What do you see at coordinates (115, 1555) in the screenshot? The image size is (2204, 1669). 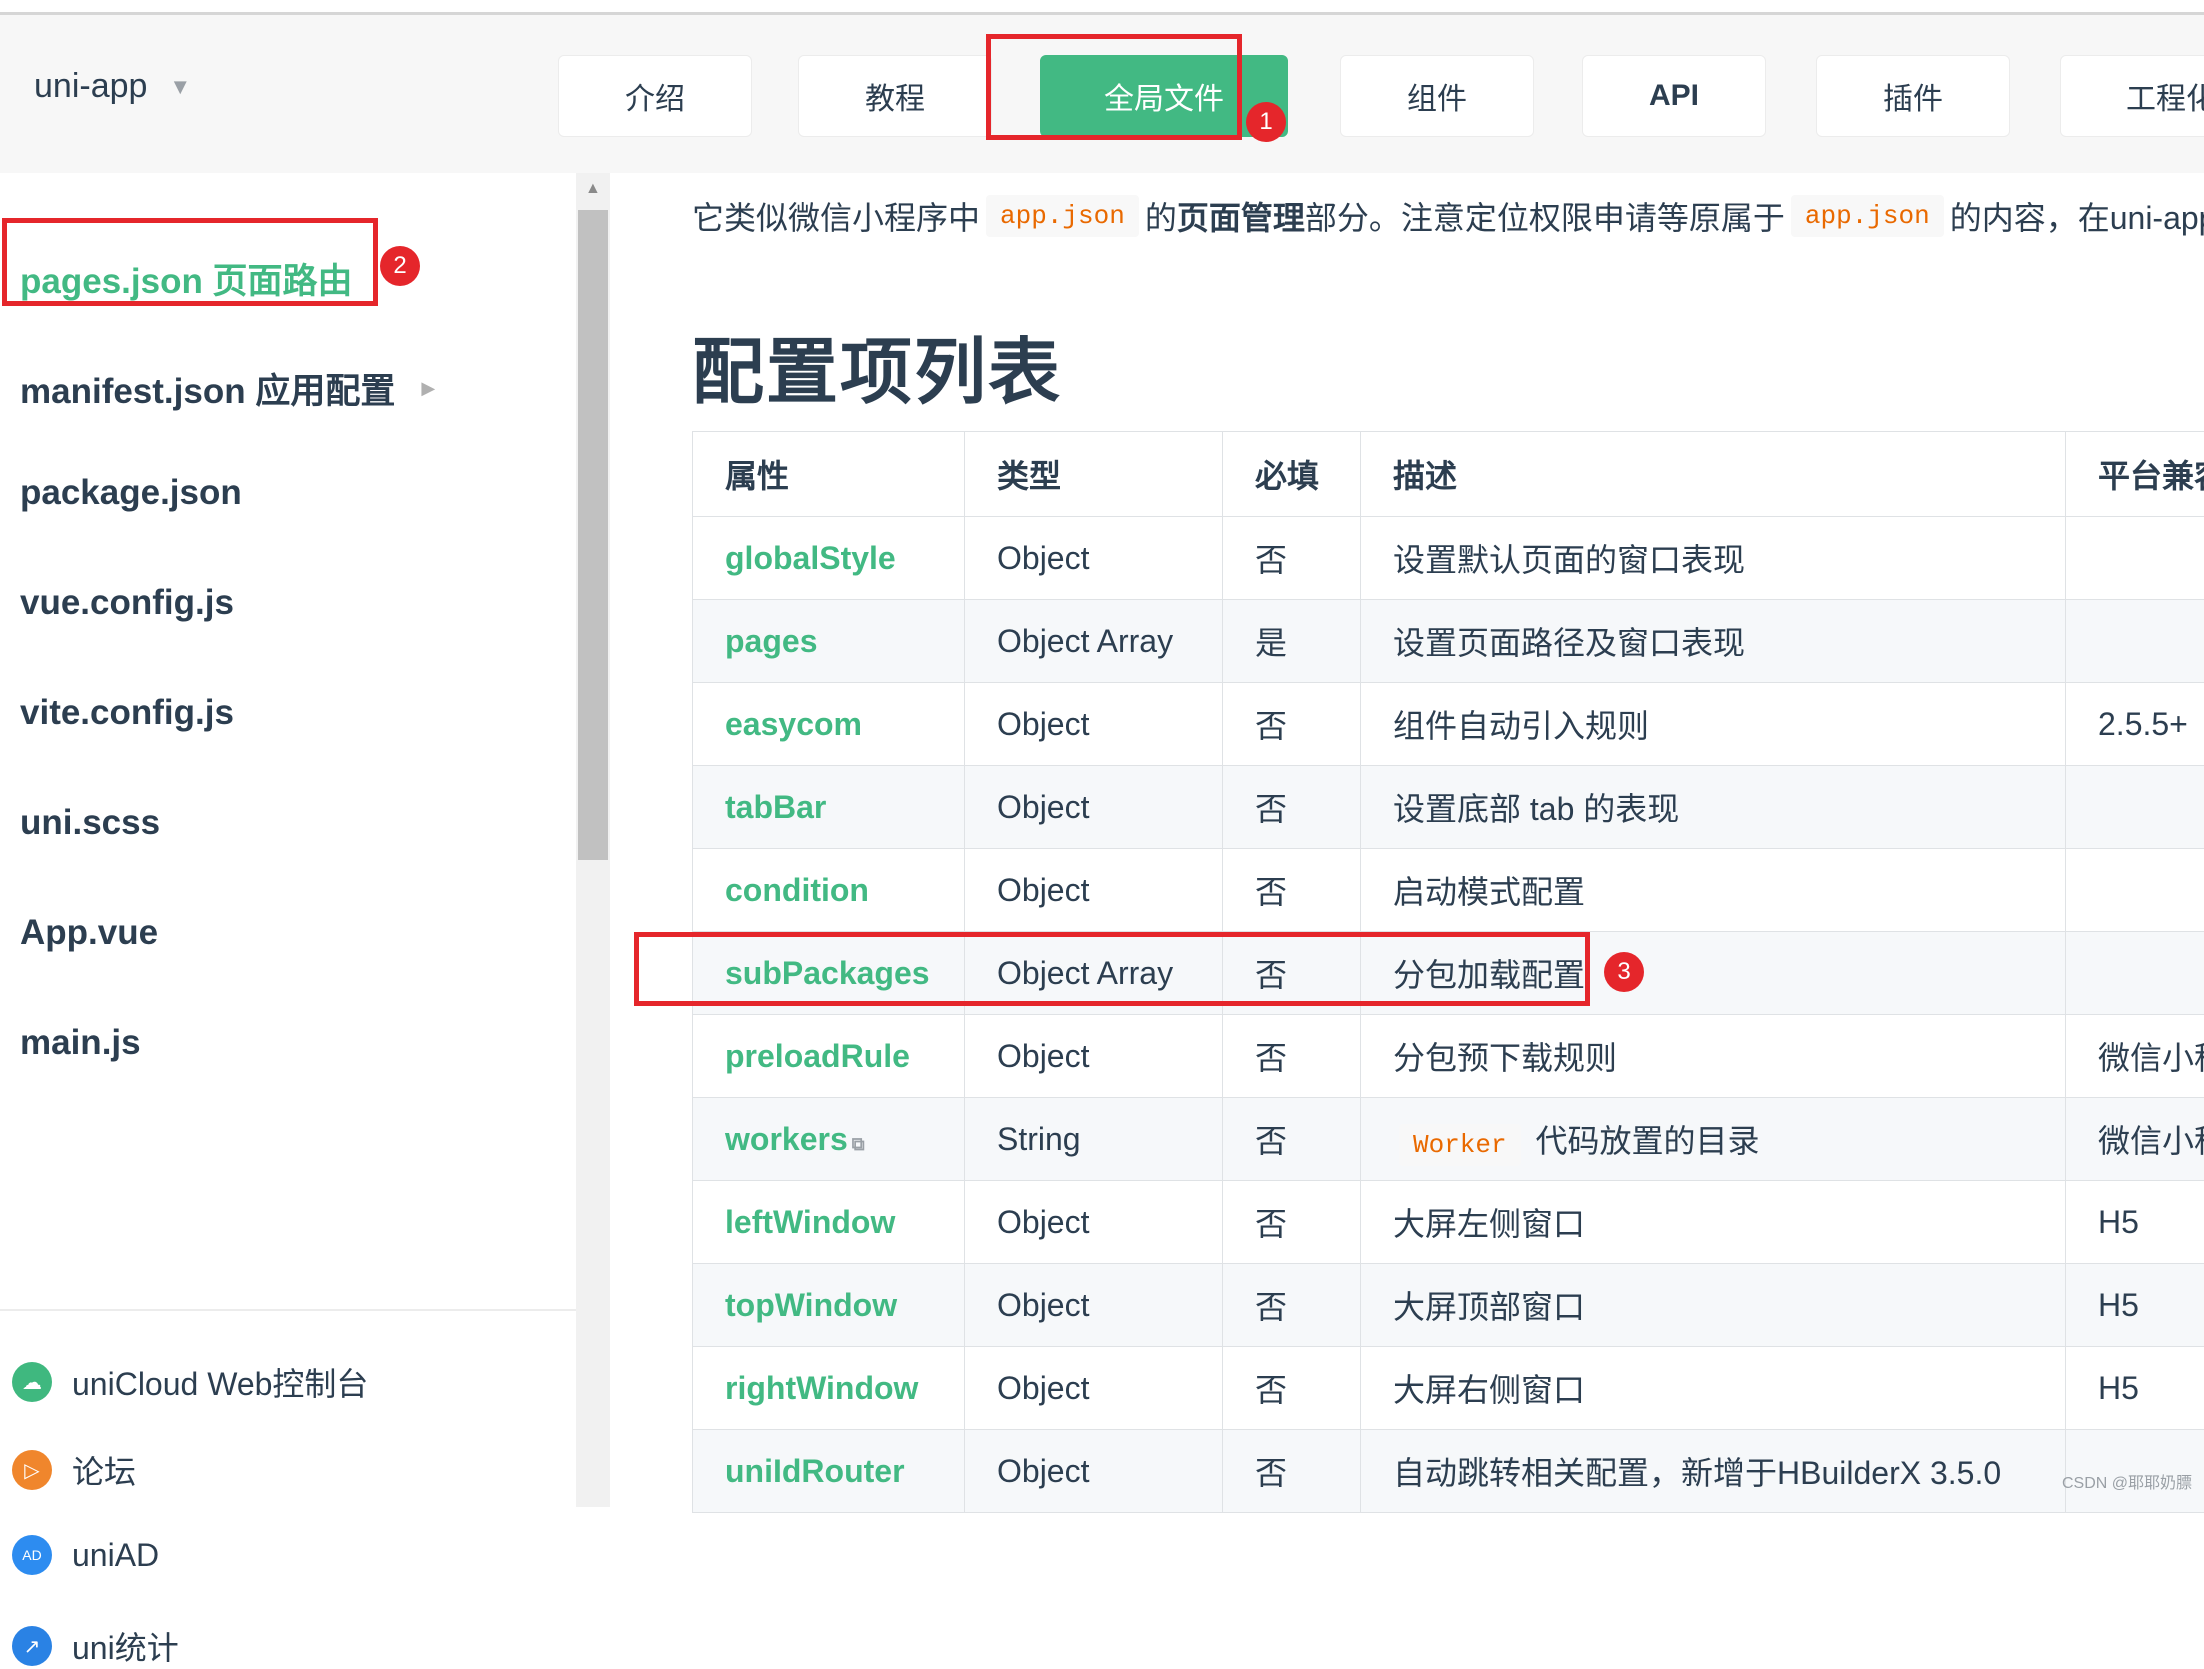 I see `sidebar-link-label: uniAD` at bounding box center [115, 1555].